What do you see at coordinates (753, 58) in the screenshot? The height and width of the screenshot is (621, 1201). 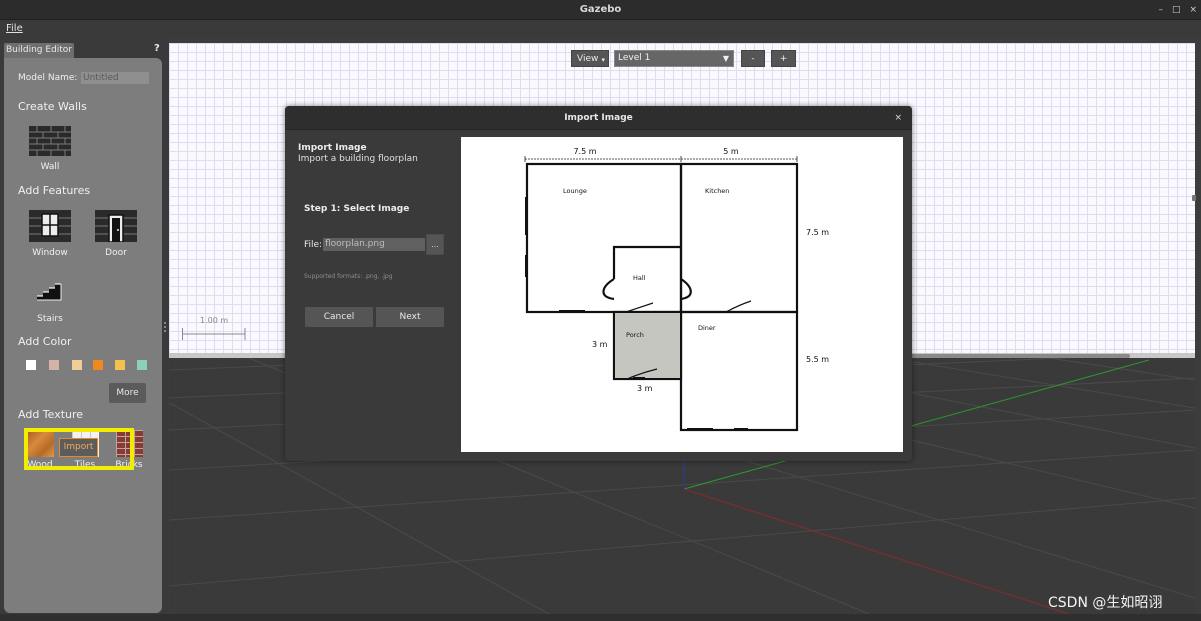 I see `remove-level-button: -` at bounding box center [753, 58].